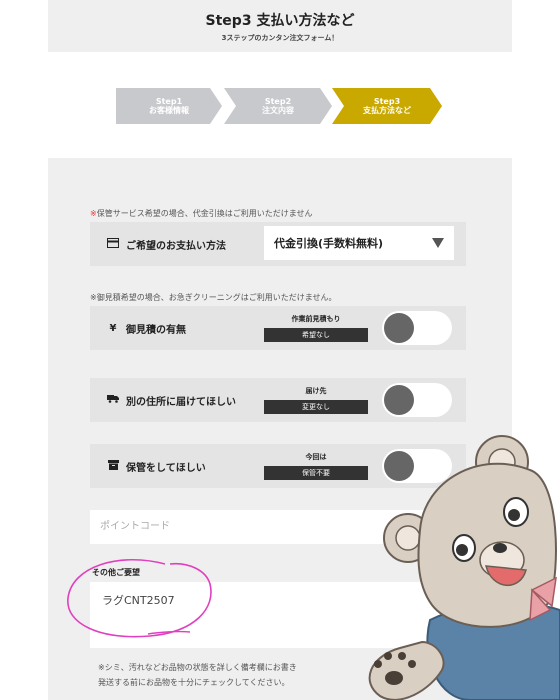 Image resolution: width=560 pixels, height=700 pixels. Describe the element at coordinates (113, 466) in the screenshot. I see `storage-box-icon` at that location.